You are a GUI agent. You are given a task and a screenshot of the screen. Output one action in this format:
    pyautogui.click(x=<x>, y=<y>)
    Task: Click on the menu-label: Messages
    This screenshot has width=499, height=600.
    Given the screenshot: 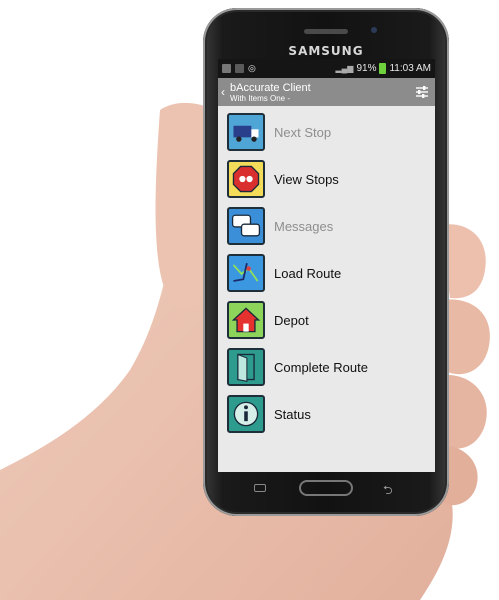 What is the action you would take?
    pyautogui.click(x=304, y=226)
    